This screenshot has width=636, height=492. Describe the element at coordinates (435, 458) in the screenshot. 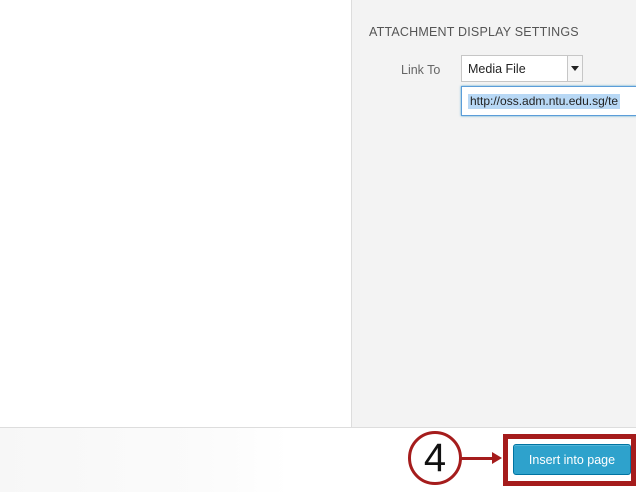

I see `step-number-annotation: 4` at that location.